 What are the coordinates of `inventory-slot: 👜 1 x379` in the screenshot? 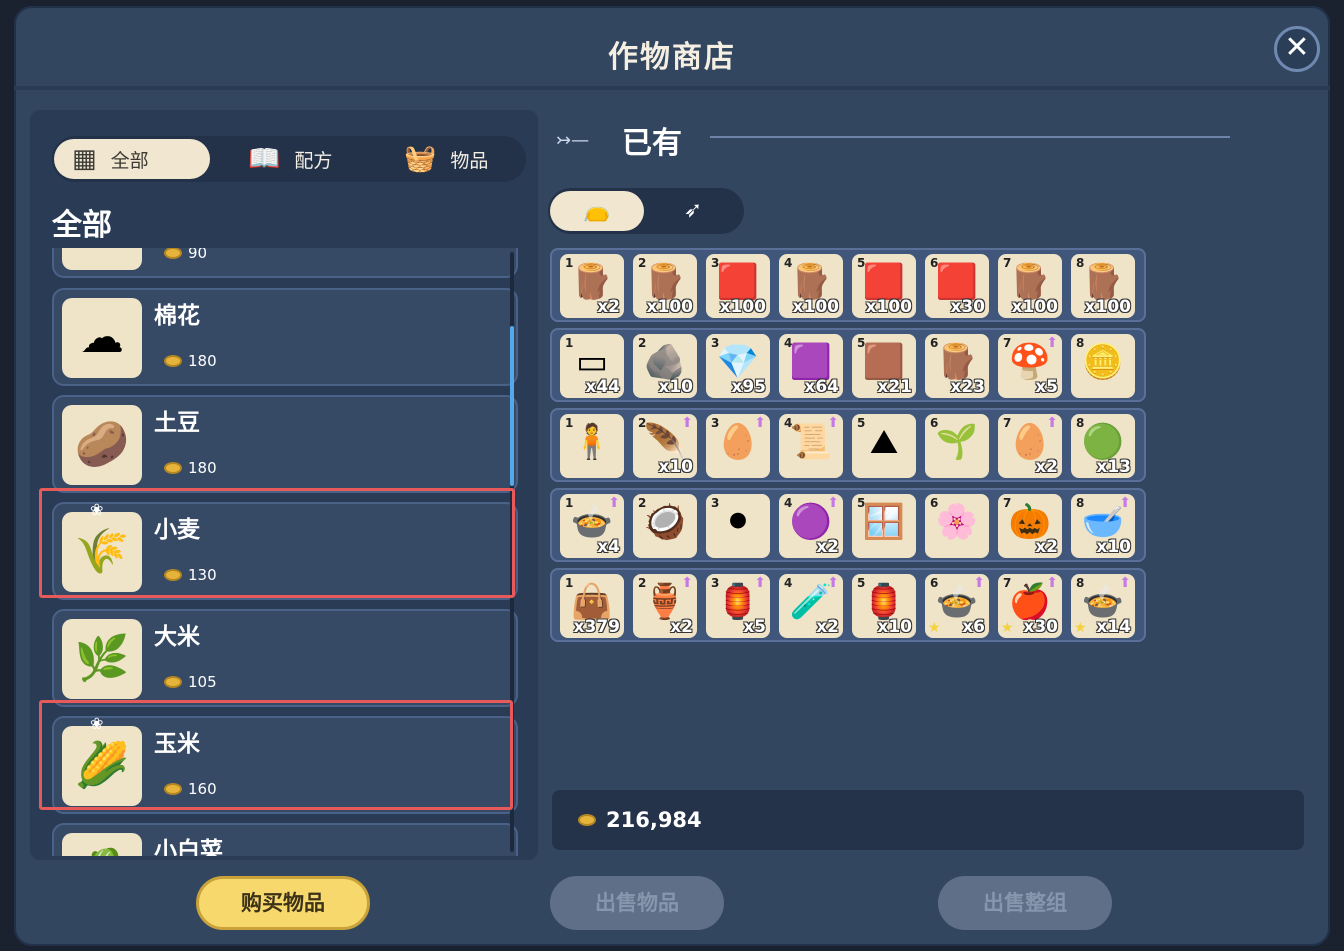 It's located at (592, 606).